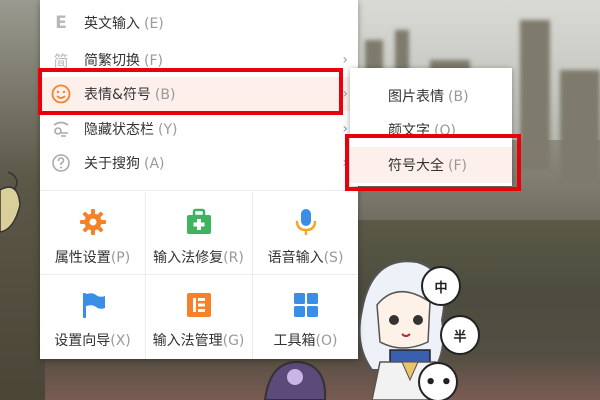  I want to click on letter-e-icon: E, so click(61, 23).